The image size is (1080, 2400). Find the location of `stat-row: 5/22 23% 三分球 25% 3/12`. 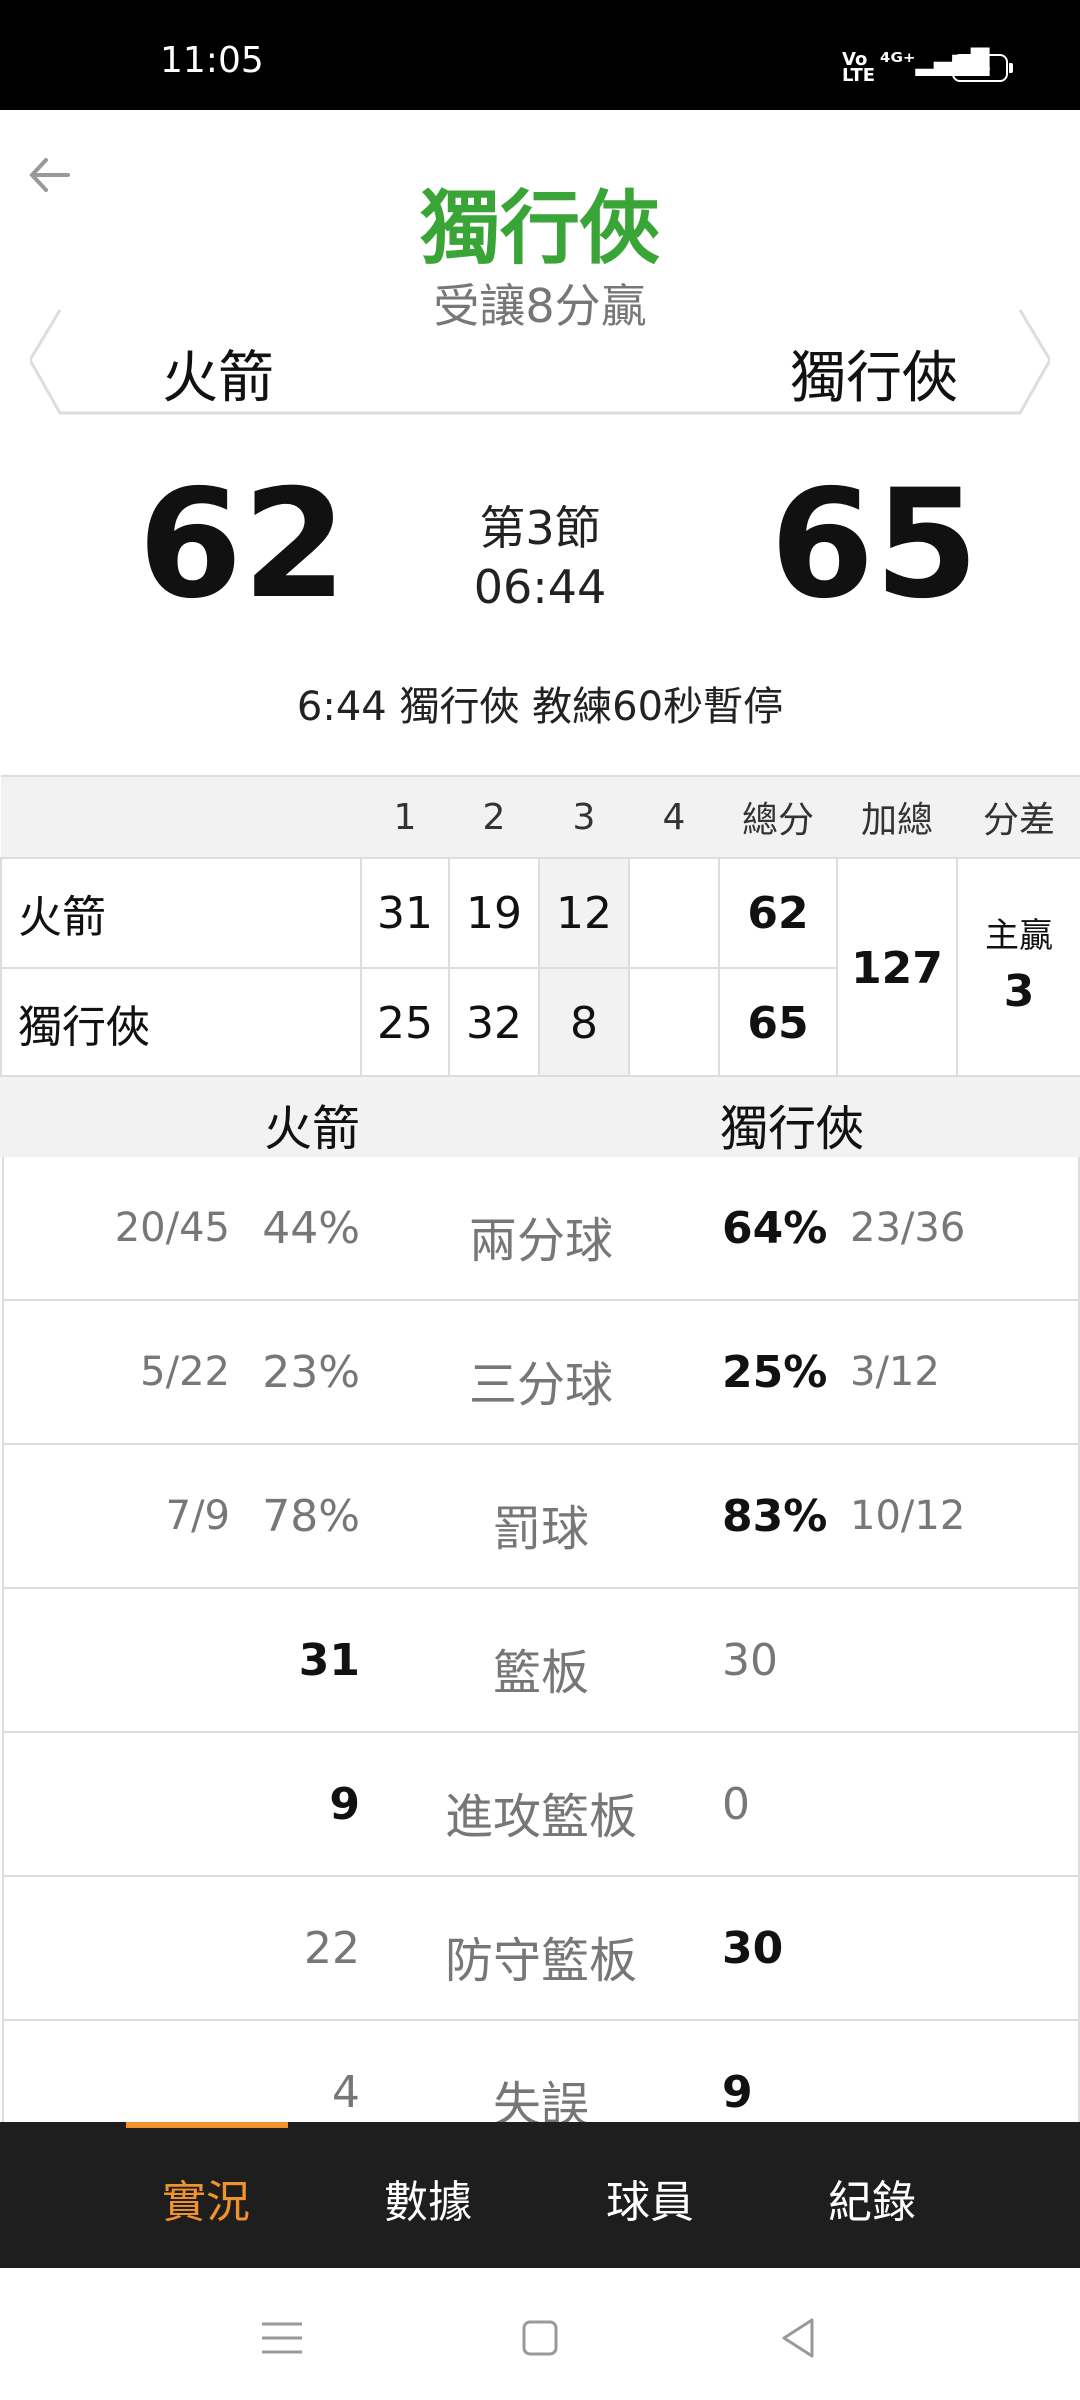

stat-row: 5/22 23% 三分球 25% 3/12 is located at coordinates (541, 1373).